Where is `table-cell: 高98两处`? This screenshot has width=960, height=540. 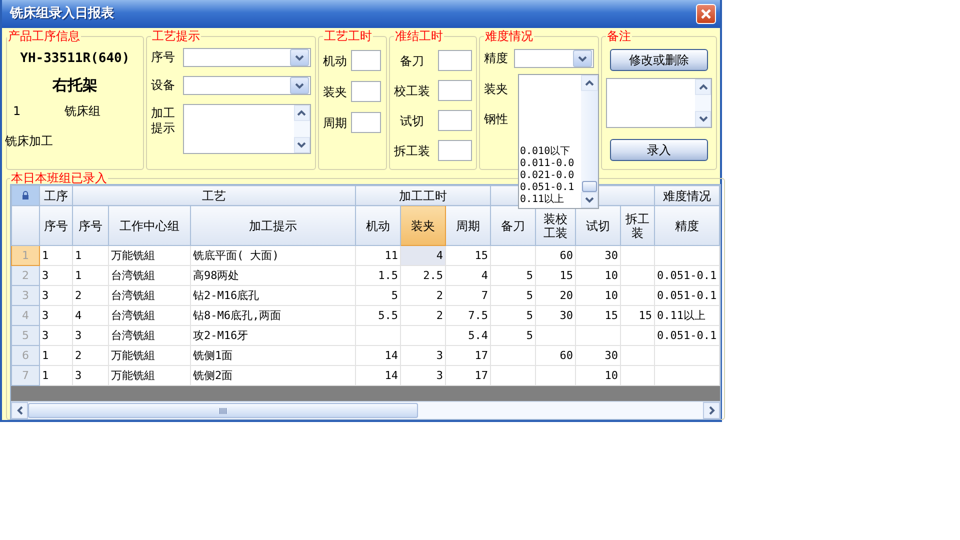
table-cell: 高98两处 is located at coordinates (273, 276).